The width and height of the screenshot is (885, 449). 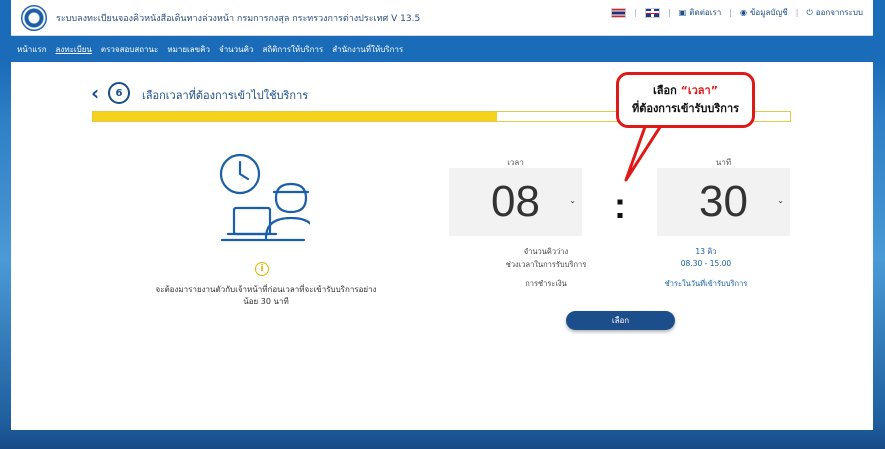 I want to click on payment-label: การชำระเงิน, so click(x=546, y=283).